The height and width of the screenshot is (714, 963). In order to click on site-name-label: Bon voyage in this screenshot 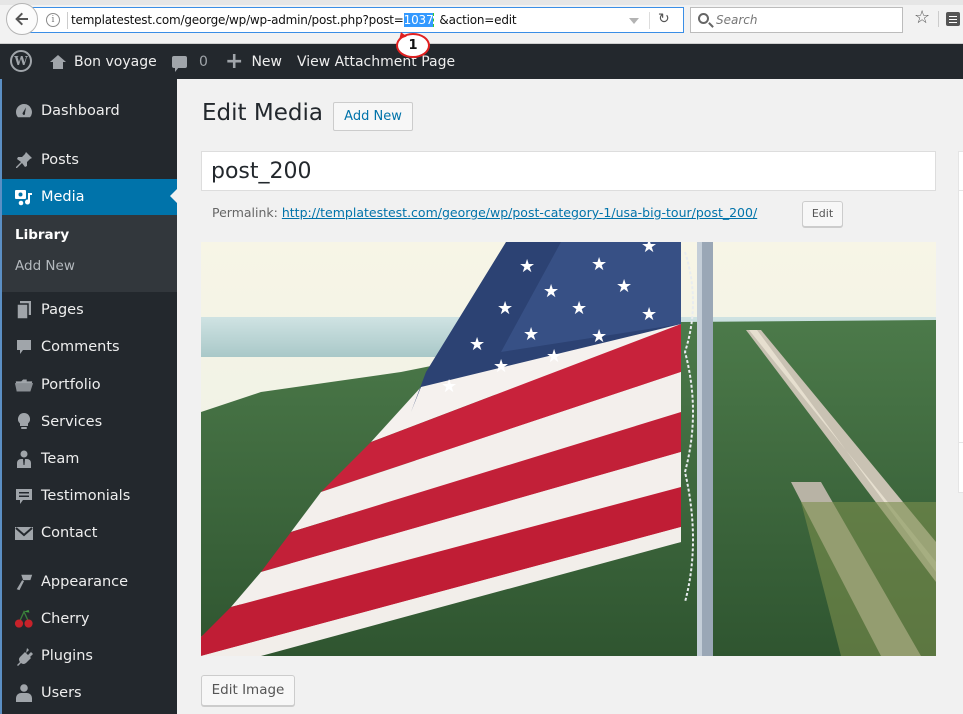, I will do `click(115, 61)`.